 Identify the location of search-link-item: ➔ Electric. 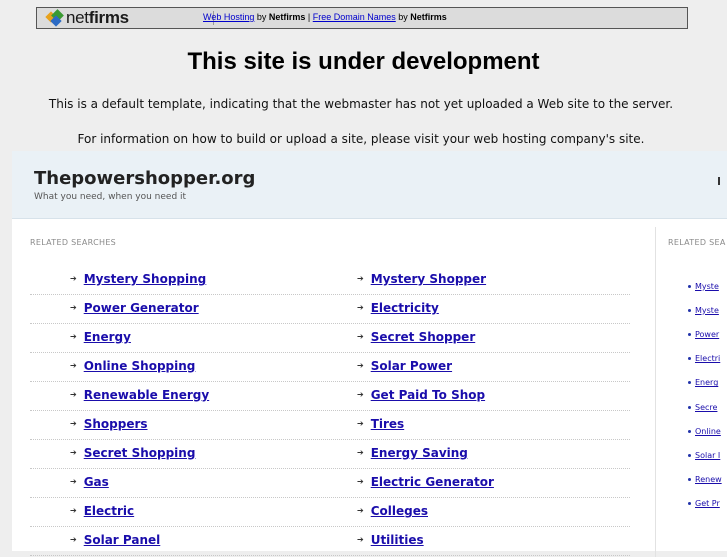
(102, 511).